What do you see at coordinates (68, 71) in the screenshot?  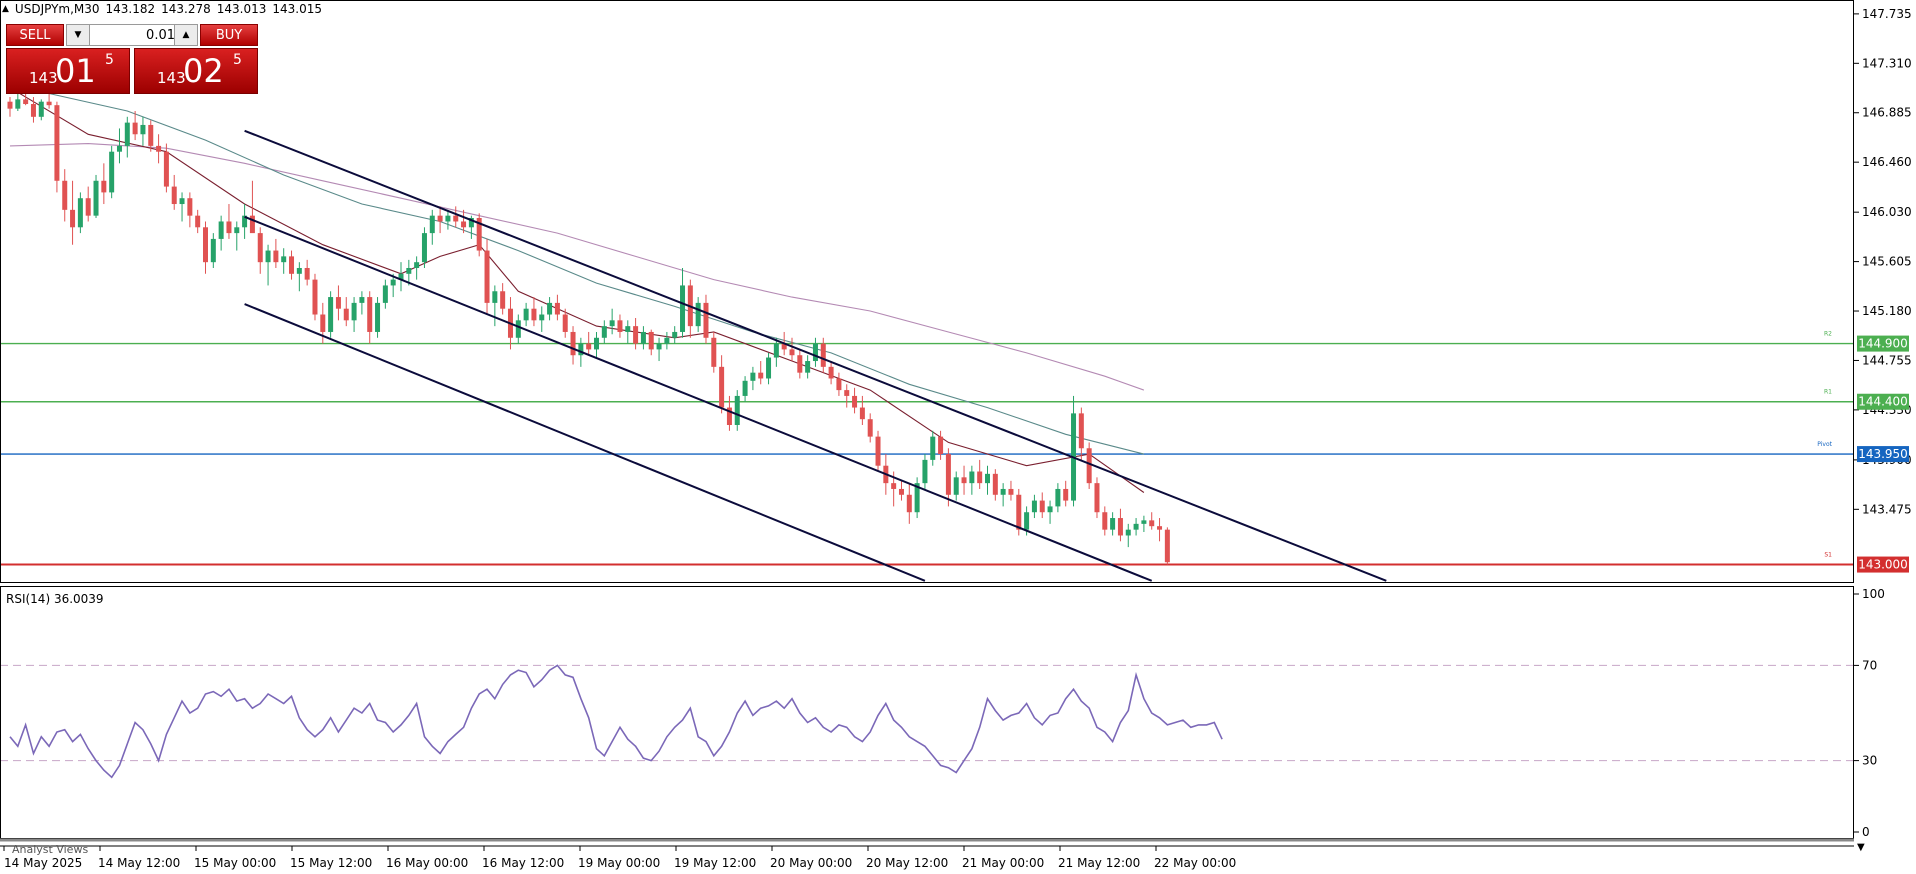 I see `sell-price-button: 143 01 5` at bounding box center [68, 71].